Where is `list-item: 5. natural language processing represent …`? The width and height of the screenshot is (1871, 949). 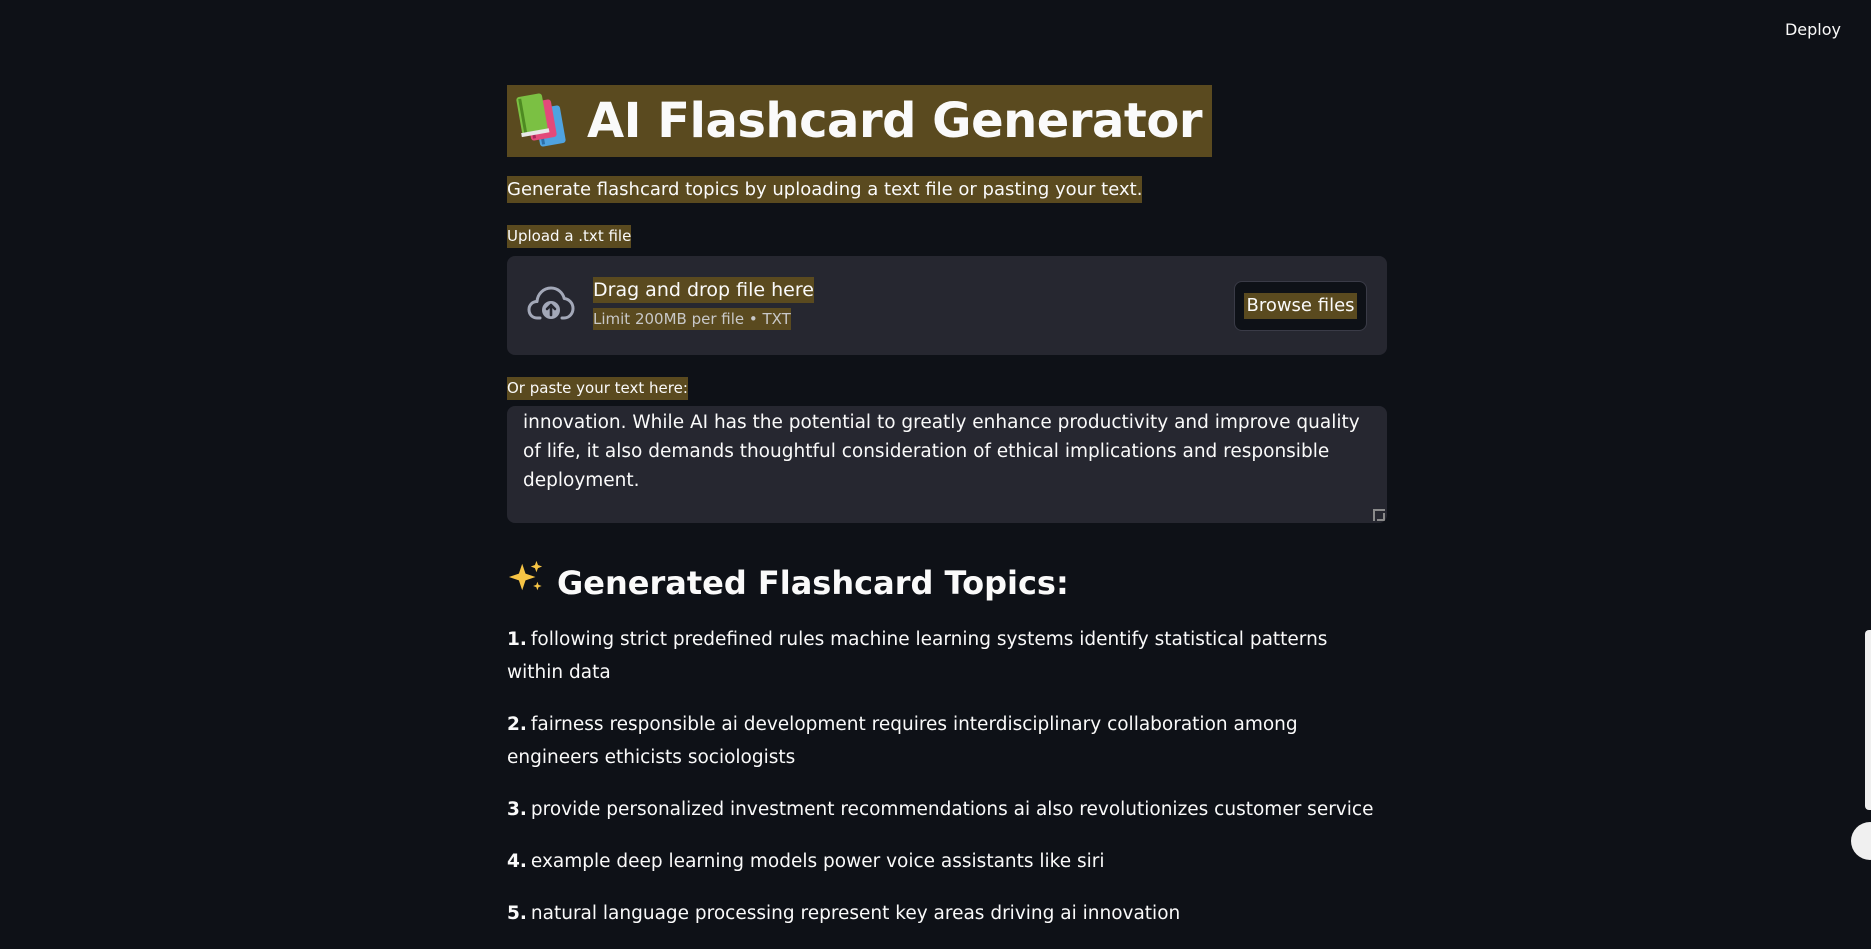 list-item: 5. natural language processing represent … is located at coordinates (844, 913).